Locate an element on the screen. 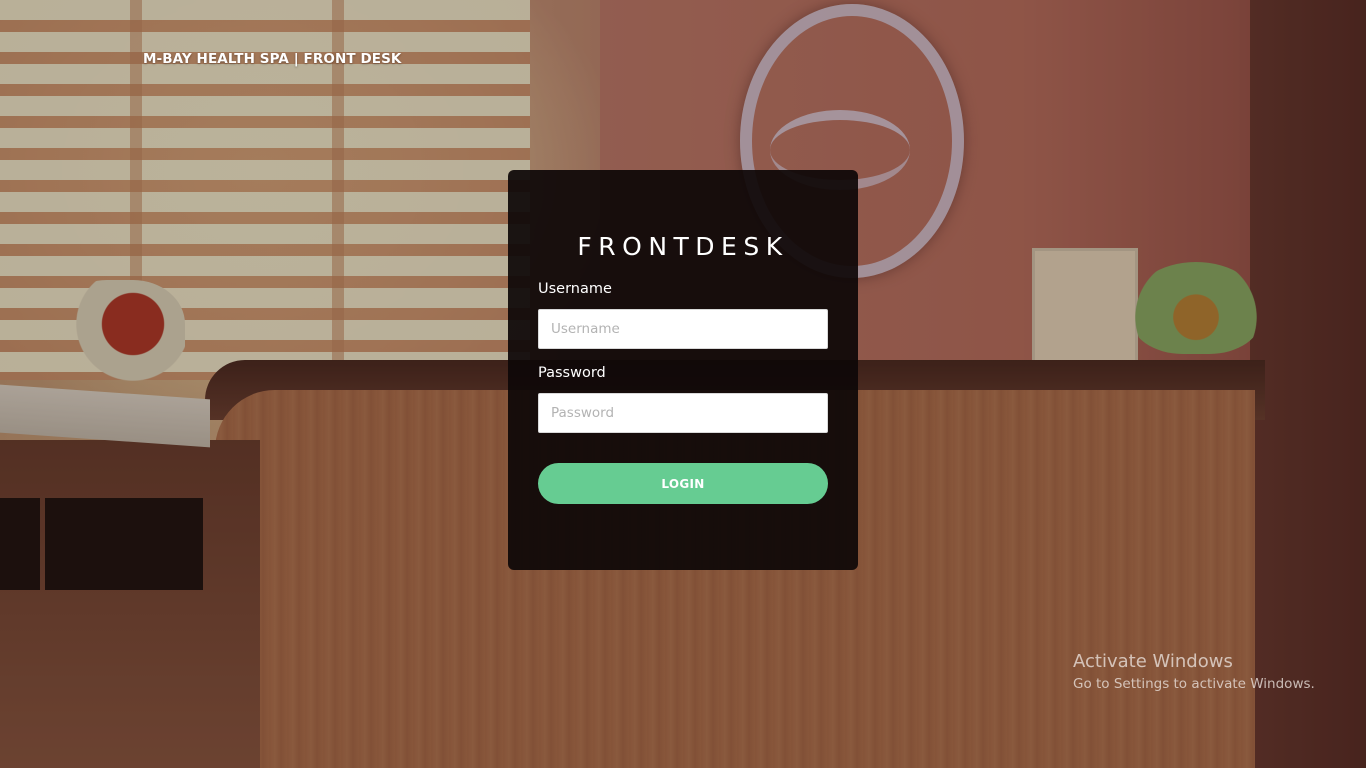 The width and height of the screenshot is (1366, 768). watermark-title: Activate Windows is located at coordinates (1153, 661).